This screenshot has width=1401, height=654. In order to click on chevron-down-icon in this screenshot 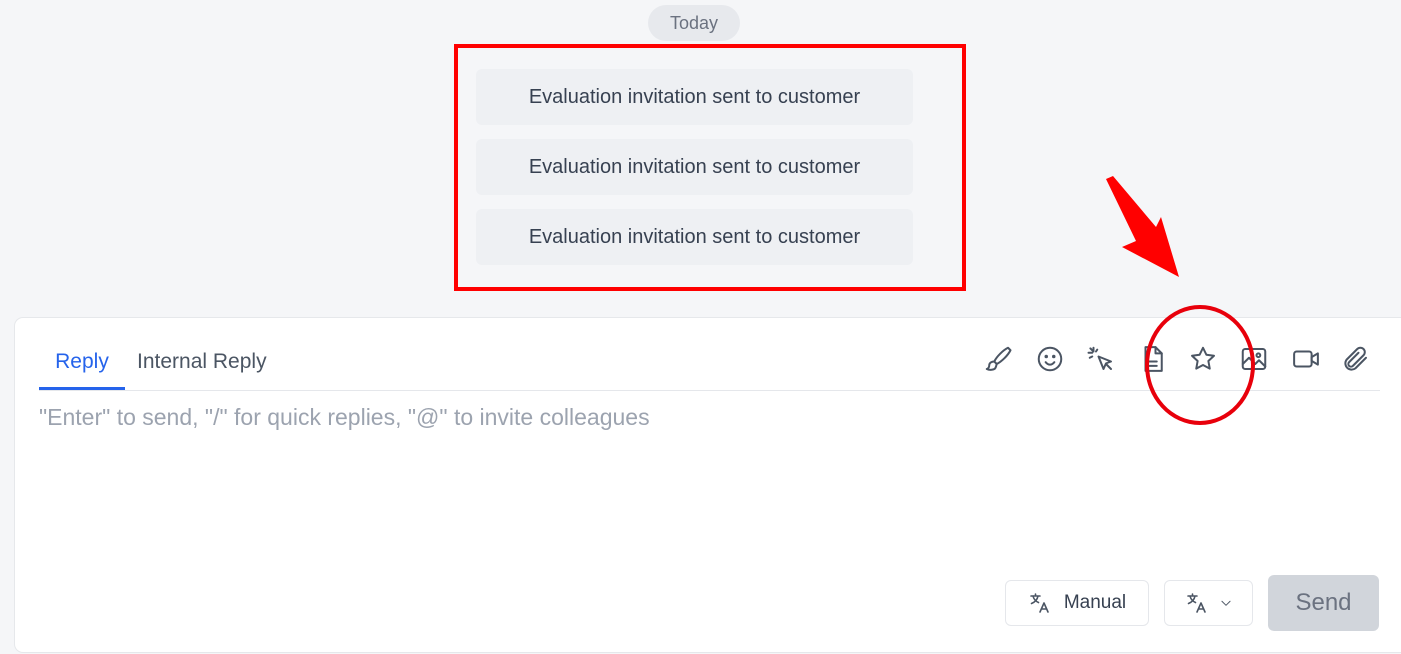, I will do `click(1225, 603)`.